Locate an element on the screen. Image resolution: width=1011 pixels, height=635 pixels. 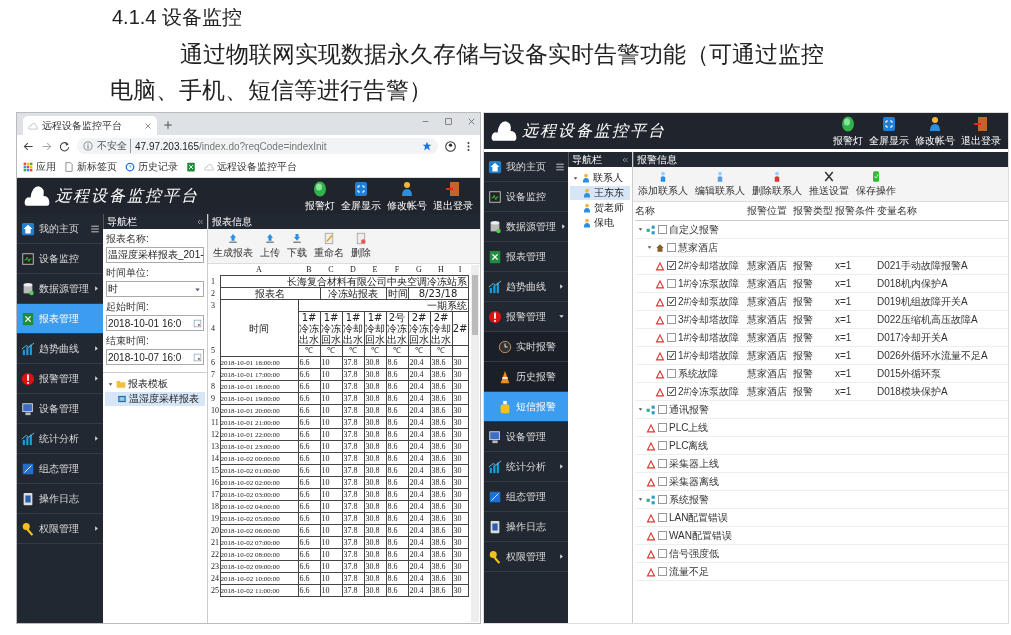
person-icon is located at coordinates (587, 223).